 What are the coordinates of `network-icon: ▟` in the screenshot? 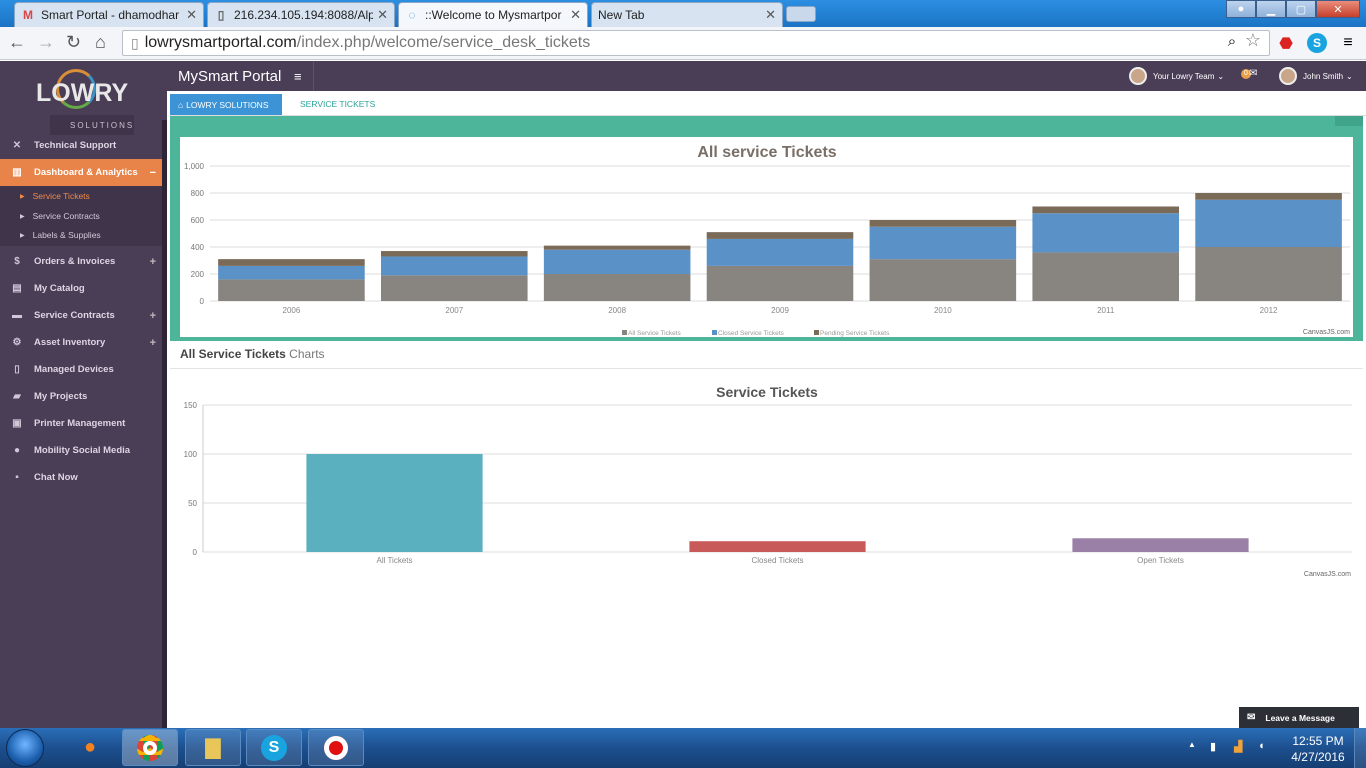 It's located at (1238, 746).